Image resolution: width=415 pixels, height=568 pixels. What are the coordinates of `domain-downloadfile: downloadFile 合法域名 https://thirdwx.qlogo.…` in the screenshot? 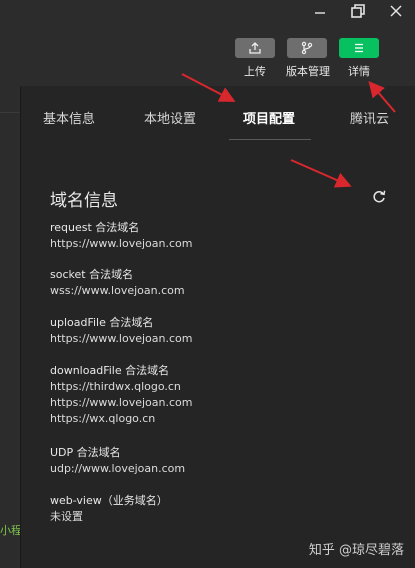 It's located at (121, 395).